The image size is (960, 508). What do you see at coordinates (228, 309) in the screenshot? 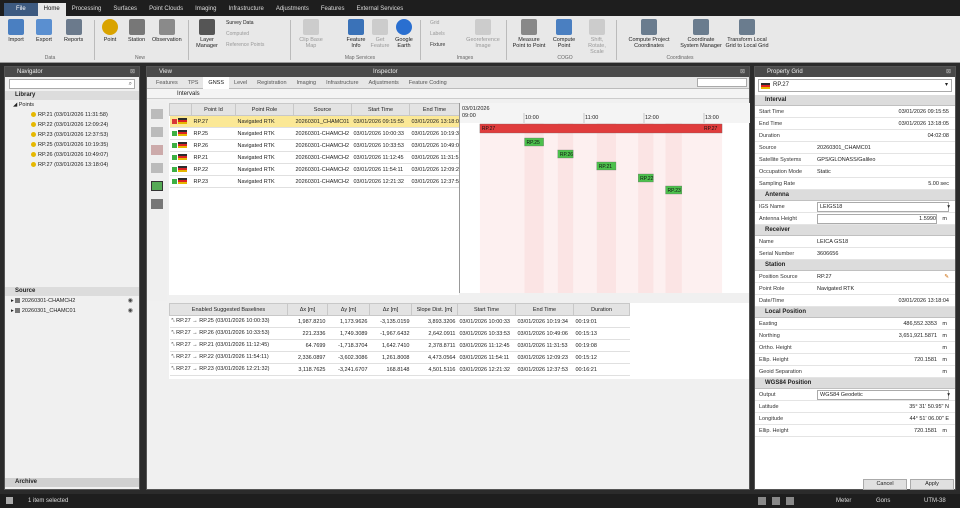
I see `column-header: Enabled Suggested Baselines` at bounding box center [228, 309].